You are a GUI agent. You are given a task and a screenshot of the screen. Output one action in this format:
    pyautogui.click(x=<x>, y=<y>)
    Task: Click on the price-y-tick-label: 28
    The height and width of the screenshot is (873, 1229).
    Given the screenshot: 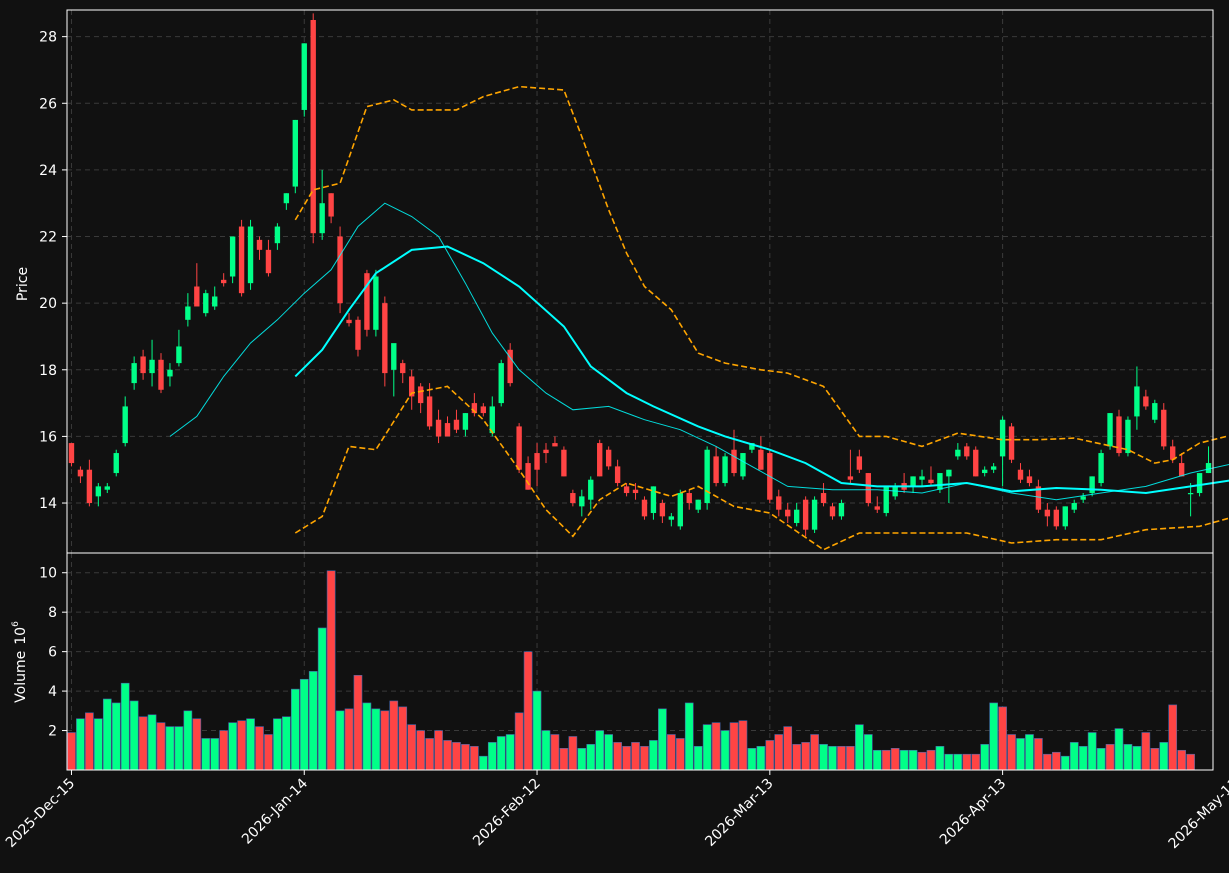 What is the action you would take?
    pyautogui.click(x=48, y=38)
    